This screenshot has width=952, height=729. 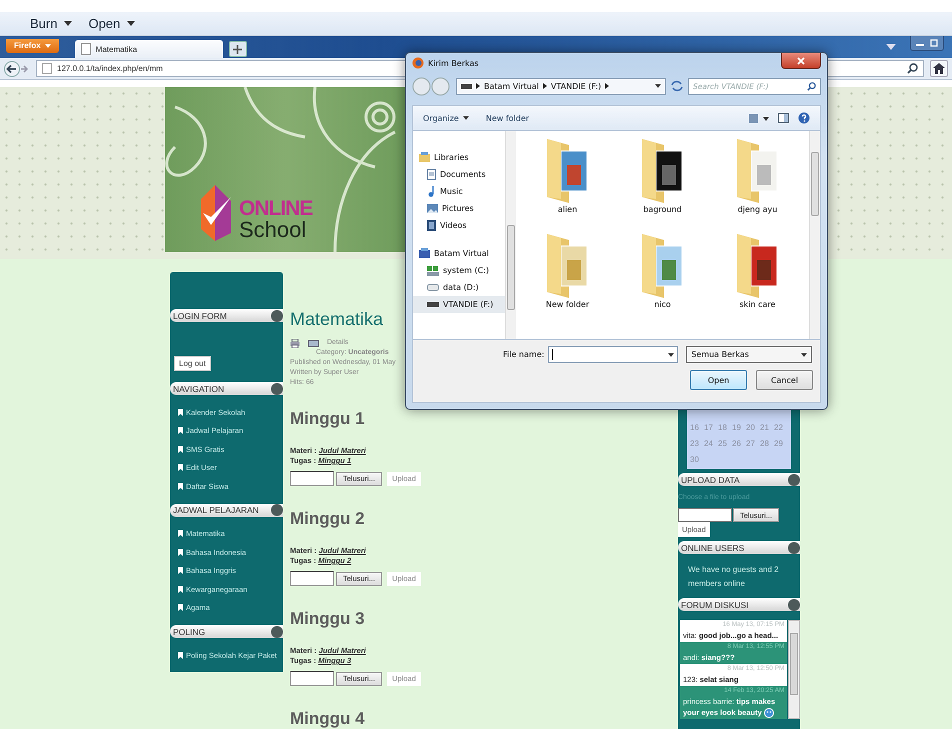 I want to click on week-heading: Minggu 3, so click(x=328, y=619).